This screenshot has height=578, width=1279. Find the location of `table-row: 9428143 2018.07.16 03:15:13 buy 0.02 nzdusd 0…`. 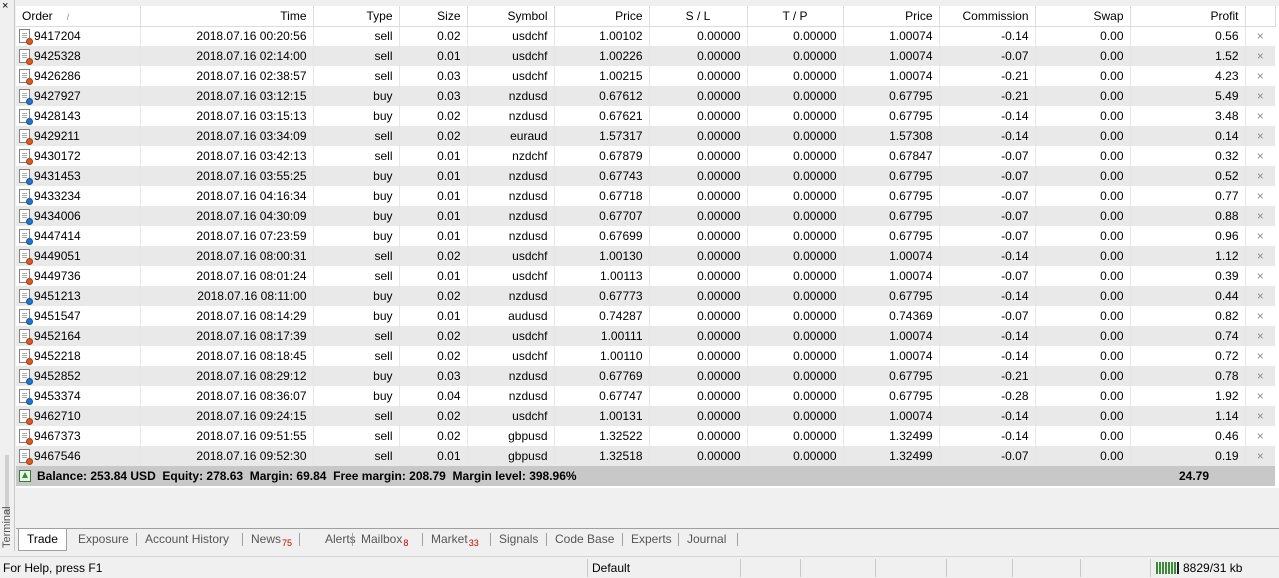

table-row: 9428143 2018.07.16 03:15:13 buy 0.02 nzdusd 0… is located at coordinates (645, 116).